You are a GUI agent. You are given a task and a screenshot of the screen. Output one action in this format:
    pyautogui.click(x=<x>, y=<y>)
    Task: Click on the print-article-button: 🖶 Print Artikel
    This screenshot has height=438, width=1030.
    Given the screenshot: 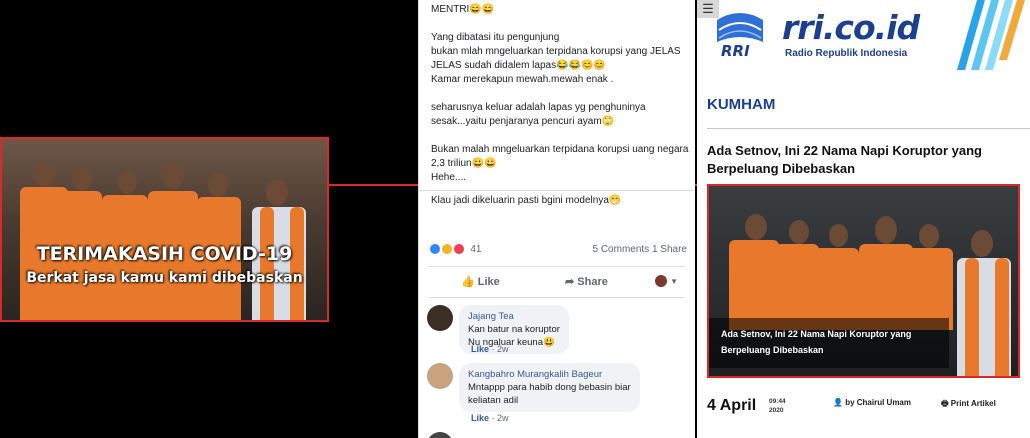 What is the action you would take?
    pyautogui.click(x=968, y=405)
    